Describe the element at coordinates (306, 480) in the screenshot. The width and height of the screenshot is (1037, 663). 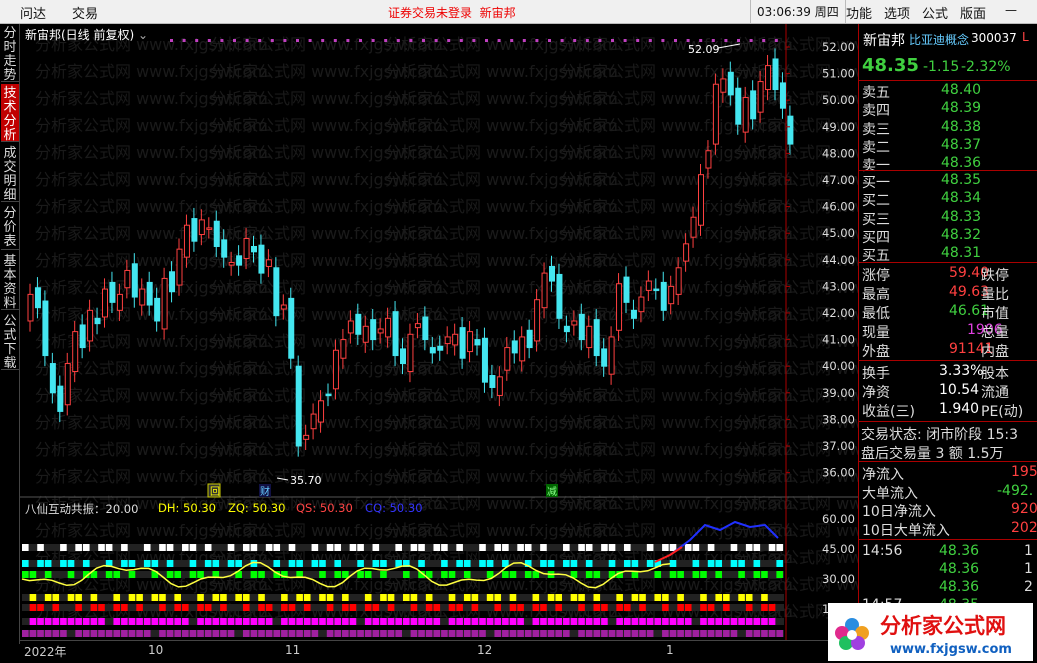
I see `low-label: 35.70` at that location.